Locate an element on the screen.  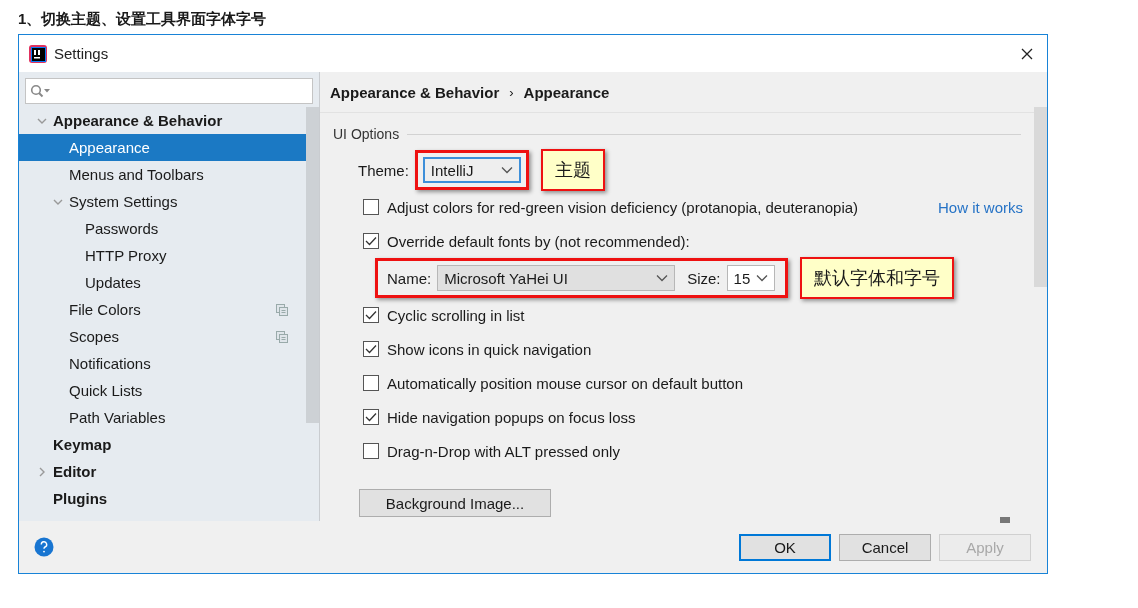
option-label: Override default fonts by (not recommended): is located at coordinates (538, 241).